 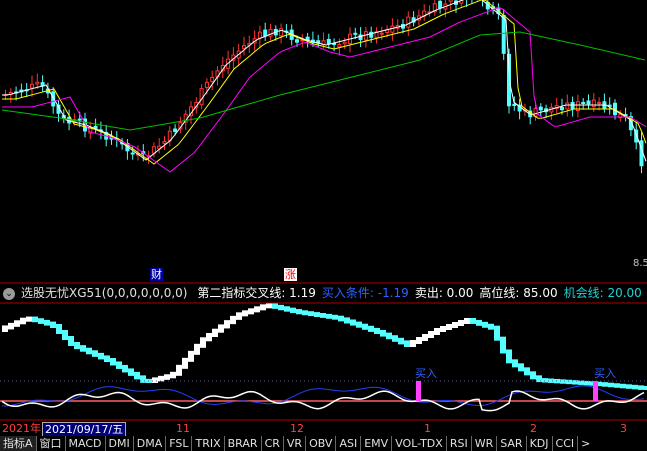 What do you see at coordinates (295, 443) in the screenshot?
I see `tab-vr: VR` at bounding box center [295, 443].